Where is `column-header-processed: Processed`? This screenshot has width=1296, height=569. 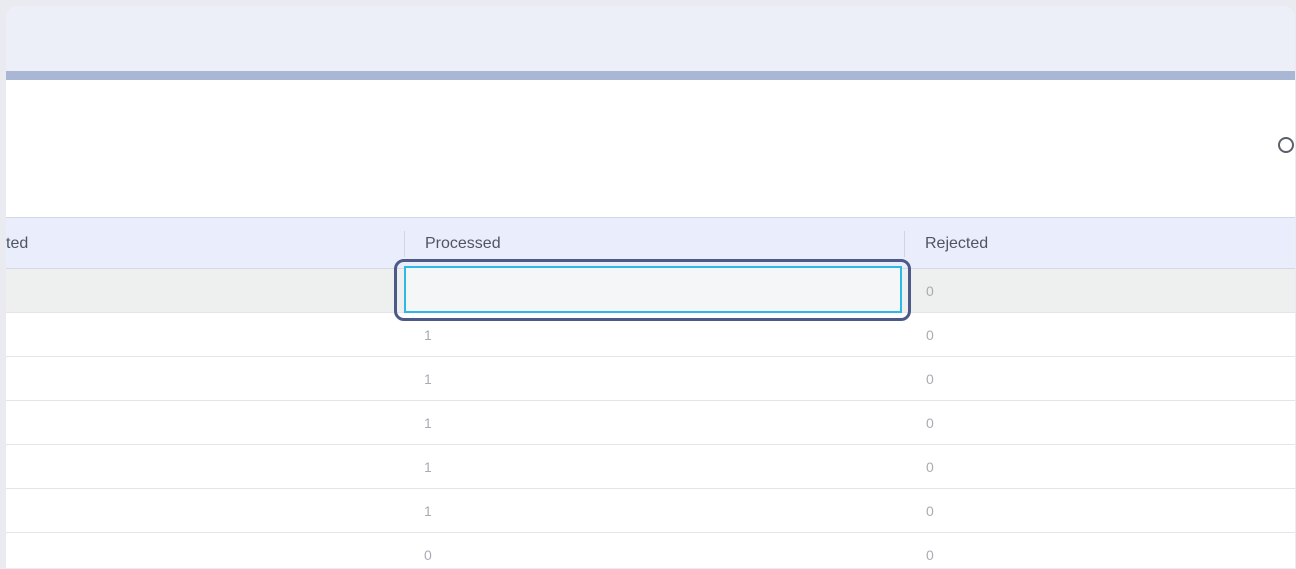
column-header-processed: Processed is located at coordinates (463, 243).